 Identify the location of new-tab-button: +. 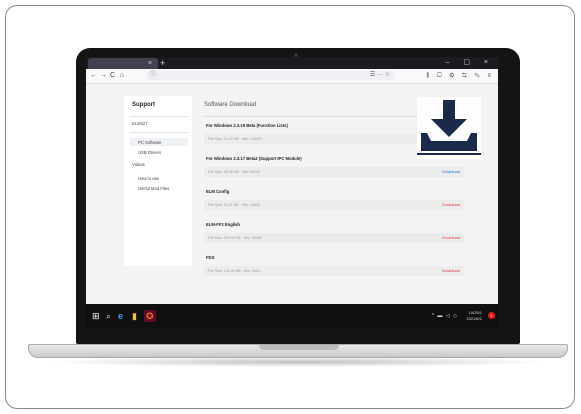
(162, 63).